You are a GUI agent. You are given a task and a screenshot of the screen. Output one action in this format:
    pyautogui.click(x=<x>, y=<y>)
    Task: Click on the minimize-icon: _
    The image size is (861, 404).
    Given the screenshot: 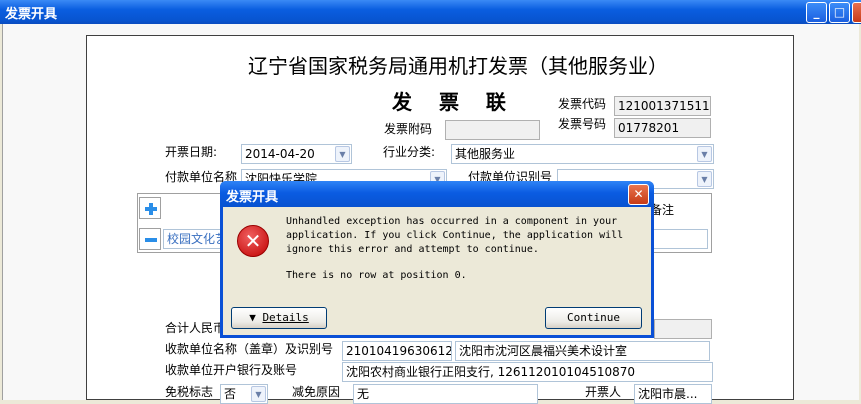 What is the action you would take?
    pyautogui.click(x=816, y=12)
    